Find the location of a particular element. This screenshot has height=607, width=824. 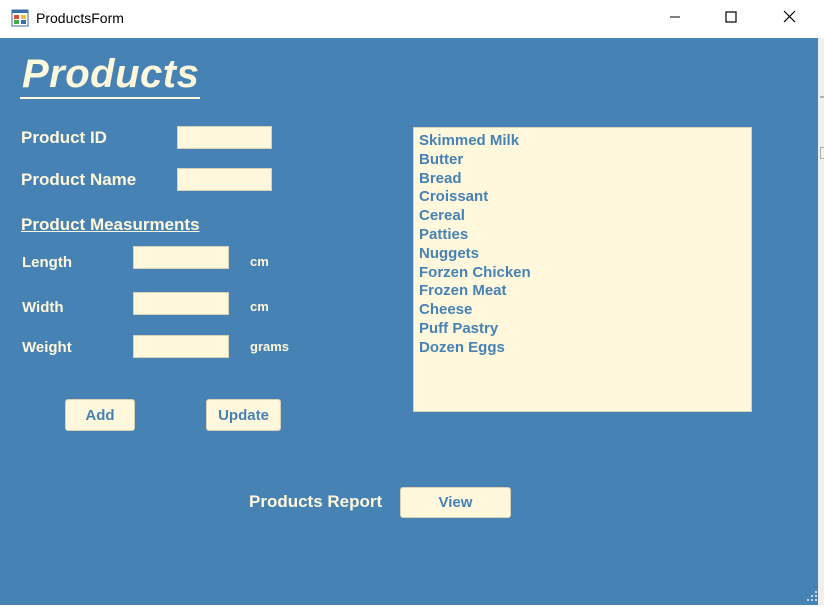

width-field is located at coordinates (181, 303).